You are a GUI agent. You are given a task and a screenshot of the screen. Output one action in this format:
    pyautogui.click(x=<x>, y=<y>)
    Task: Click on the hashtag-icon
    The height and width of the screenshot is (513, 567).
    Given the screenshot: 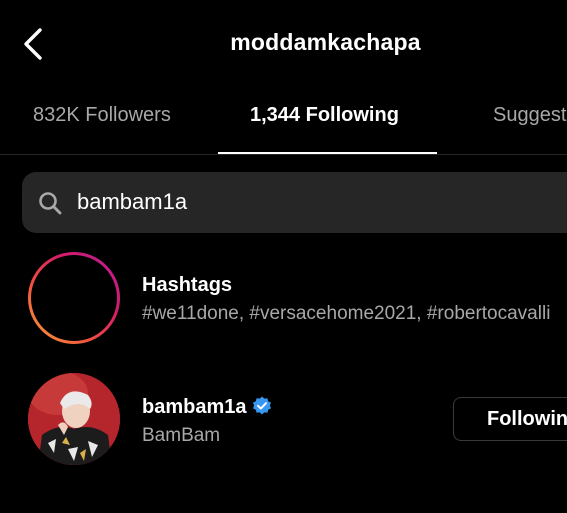 What is the action you would take?
    pyautogui.click(x=74, y=298)
    